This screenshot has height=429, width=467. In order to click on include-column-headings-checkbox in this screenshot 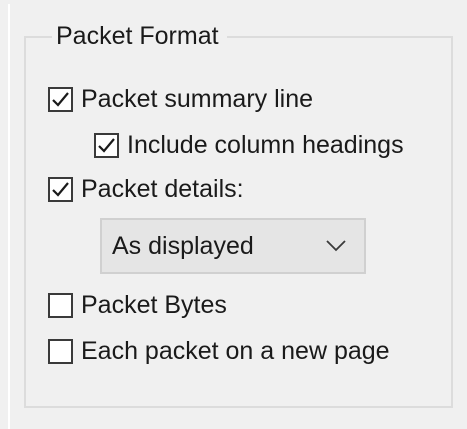, I will do `click(106, 145)`.